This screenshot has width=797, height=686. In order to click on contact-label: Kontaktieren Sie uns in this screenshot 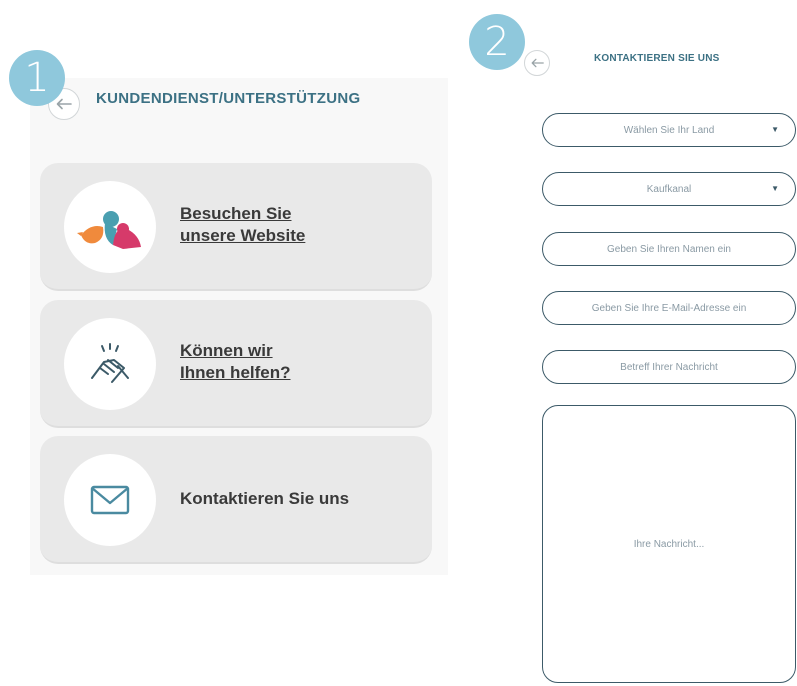, I will do `click(264, 499)`.